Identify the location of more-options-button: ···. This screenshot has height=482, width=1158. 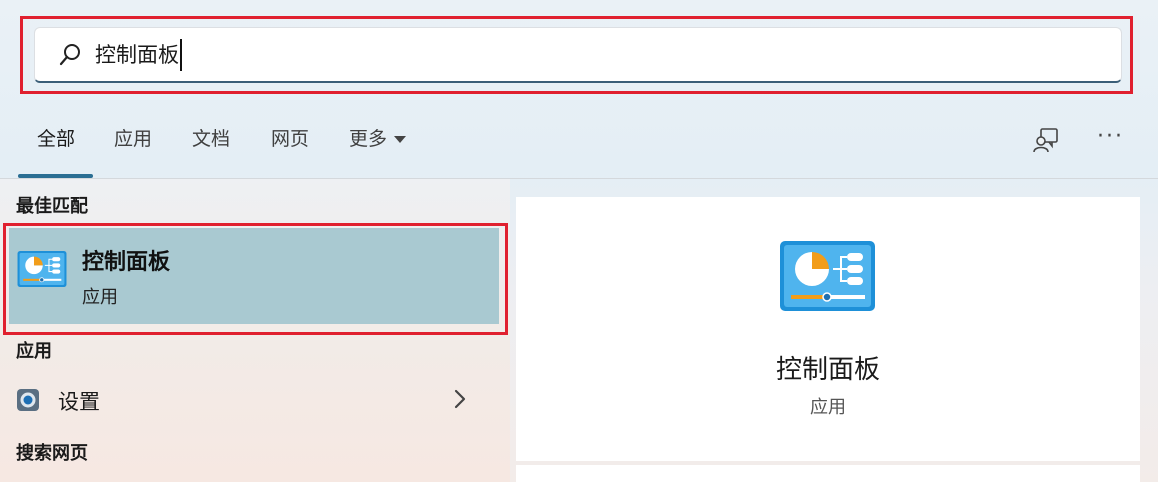
(1110, 136).